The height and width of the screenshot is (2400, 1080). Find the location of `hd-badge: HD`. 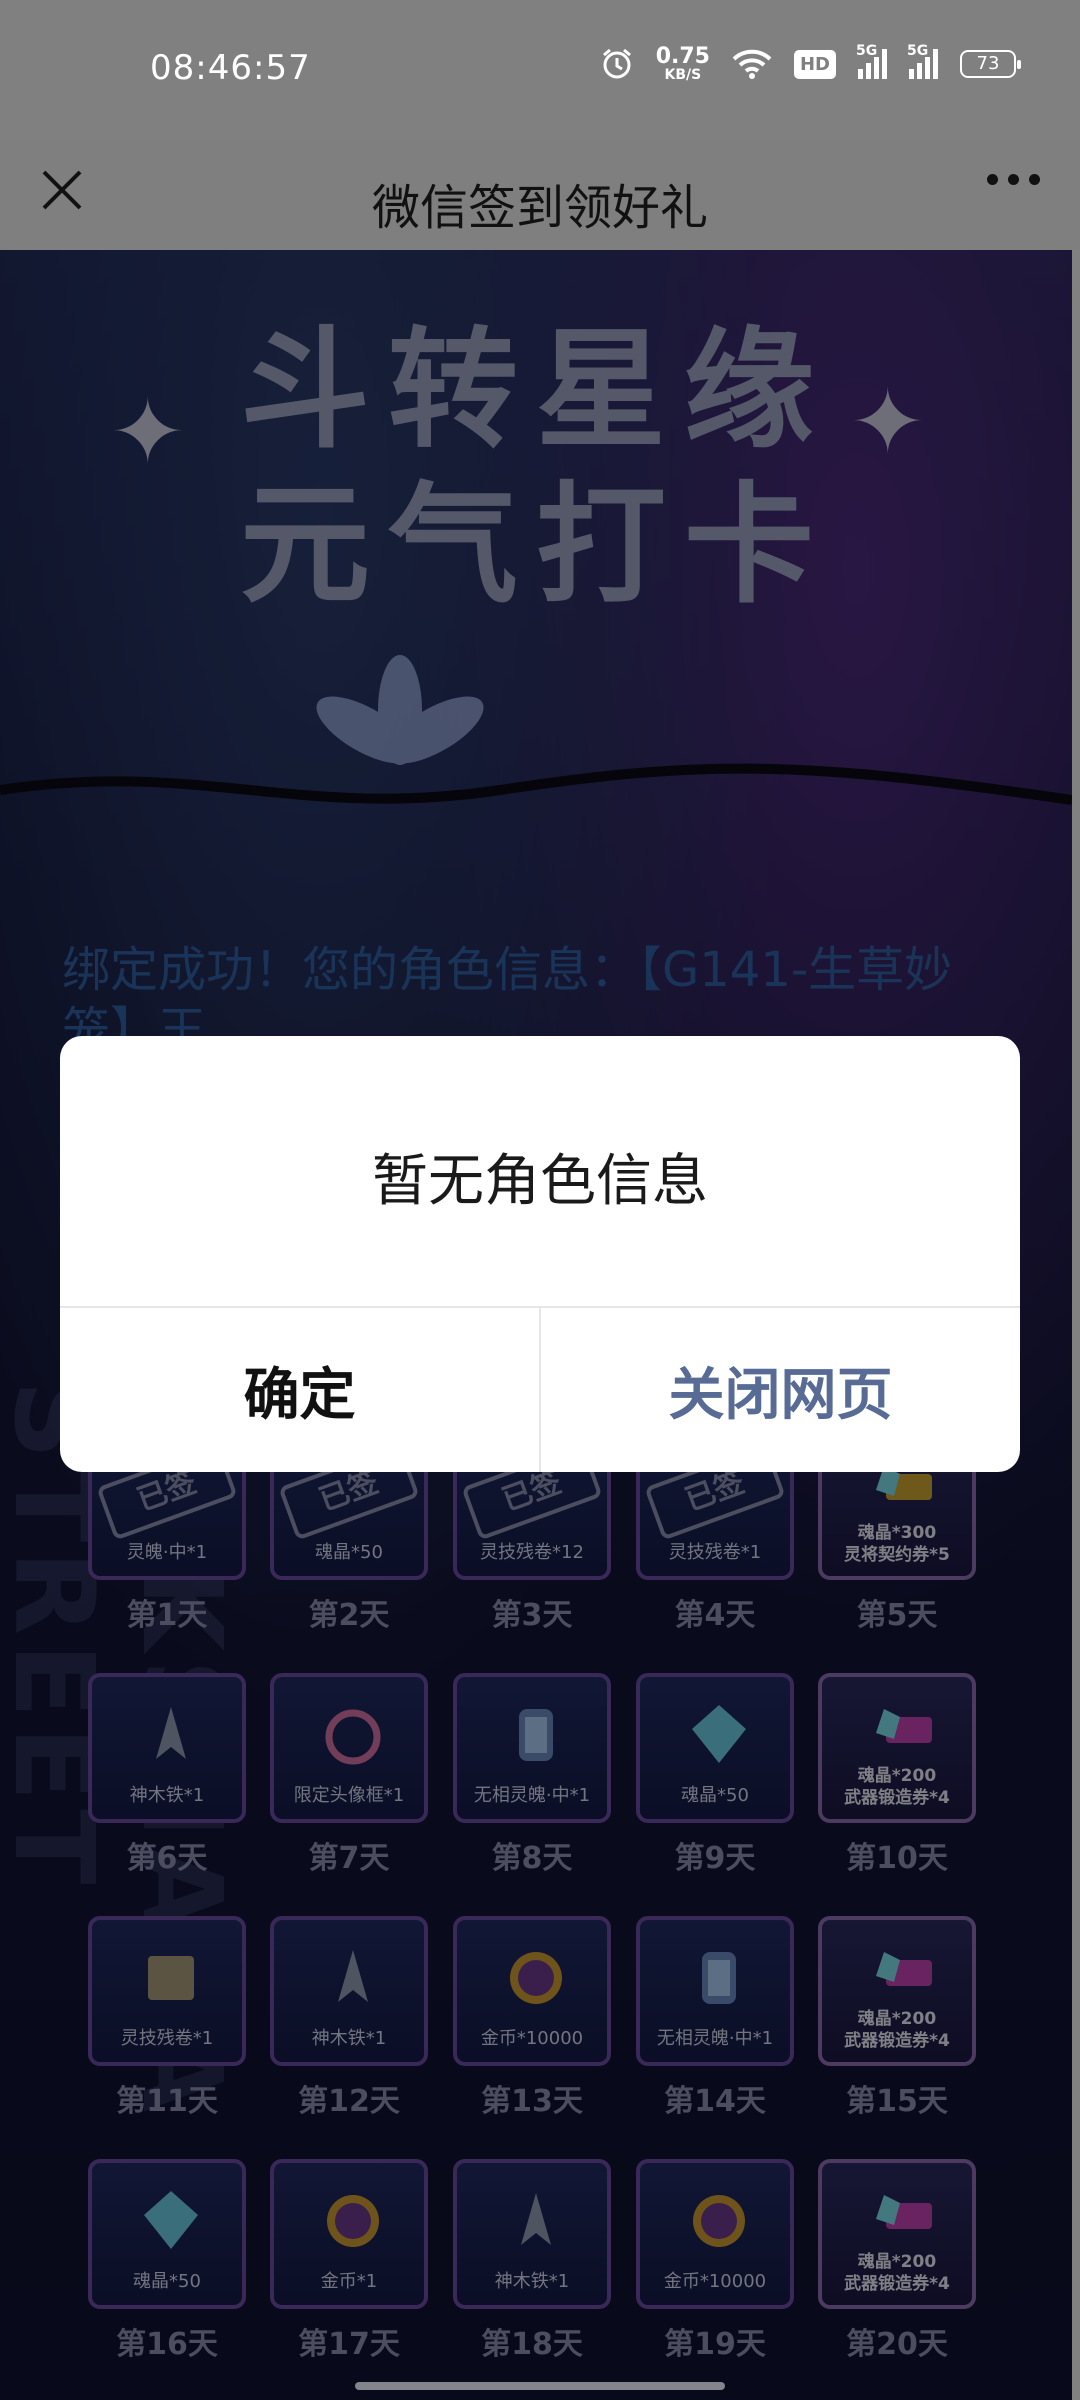

hd-badge: HD is located at coordinates (814, 64).